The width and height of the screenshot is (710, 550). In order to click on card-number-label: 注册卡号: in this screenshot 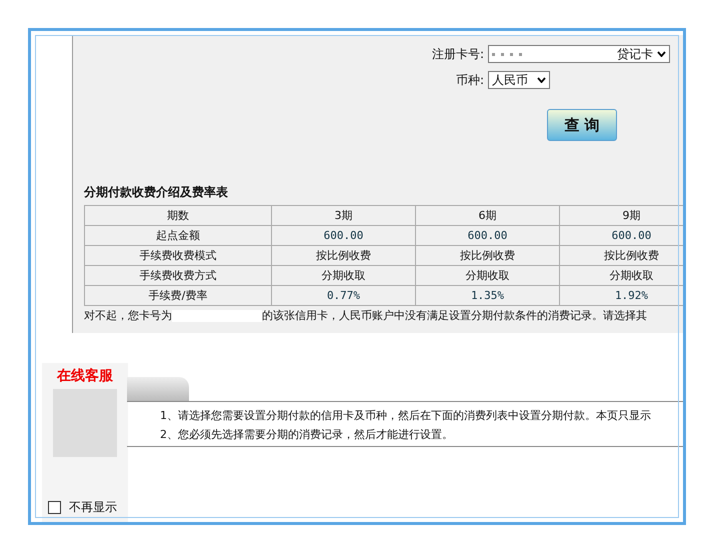, I will do `click(457, 54)`.